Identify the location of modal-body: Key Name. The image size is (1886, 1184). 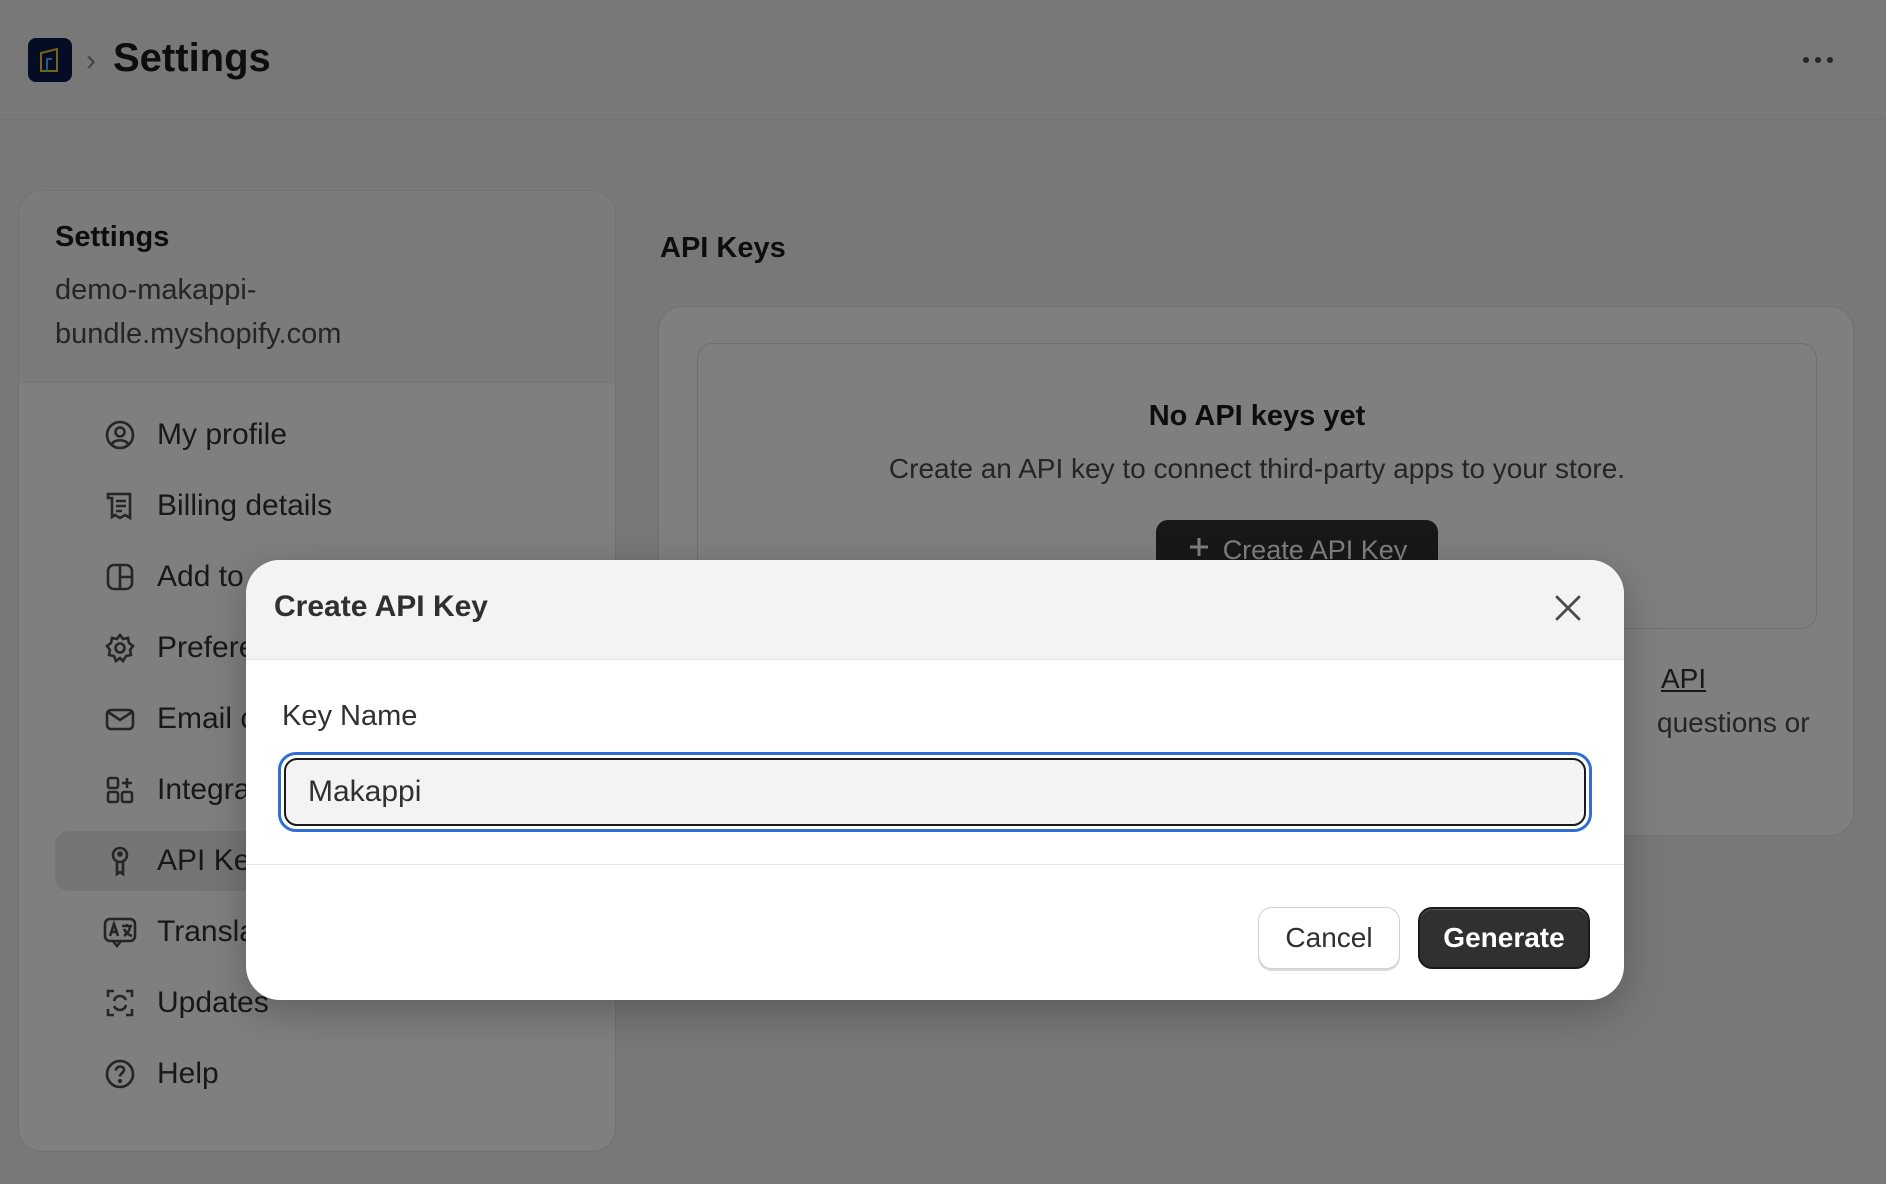
(935, 762).